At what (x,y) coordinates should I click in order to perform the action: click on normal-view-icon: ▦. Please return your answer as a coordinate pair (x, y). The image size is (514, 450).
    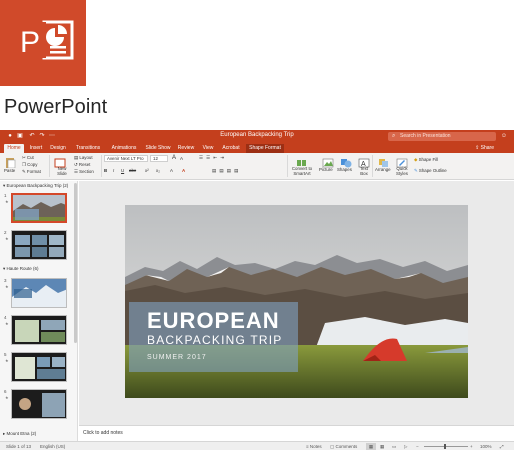
    Looking at the image, I should click on (371, 446).